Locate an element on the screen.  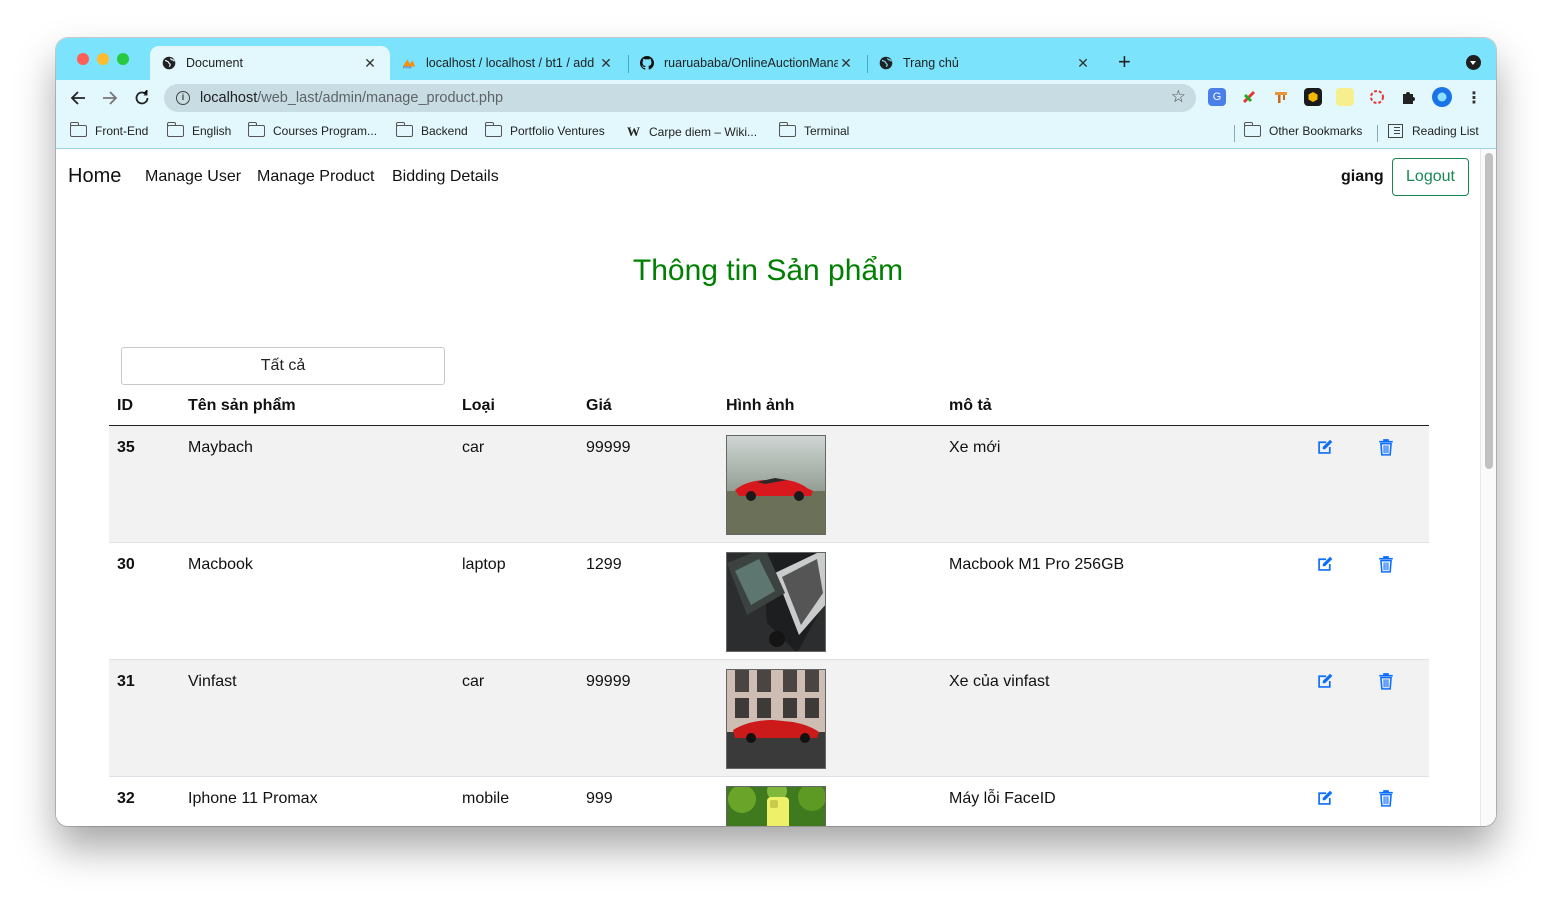
puzzle-extensions-icon is located at coordinates (1409, 97).